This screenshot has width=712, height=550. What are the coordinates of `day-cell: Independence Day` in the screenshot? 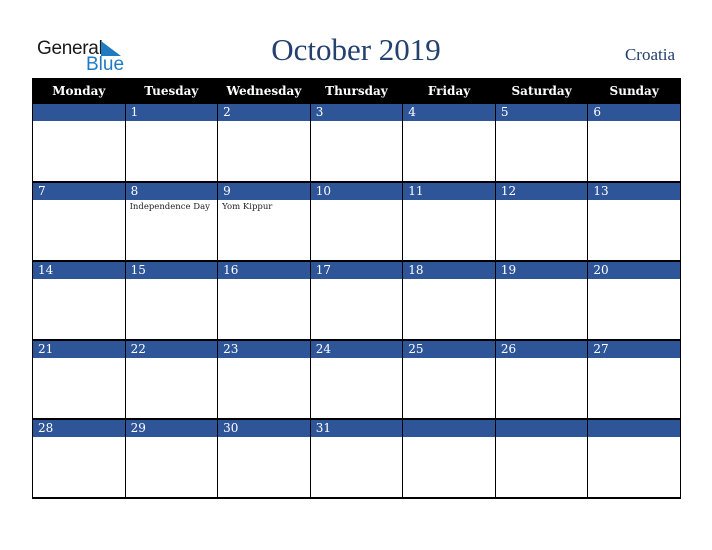 It's located at (171, 231).